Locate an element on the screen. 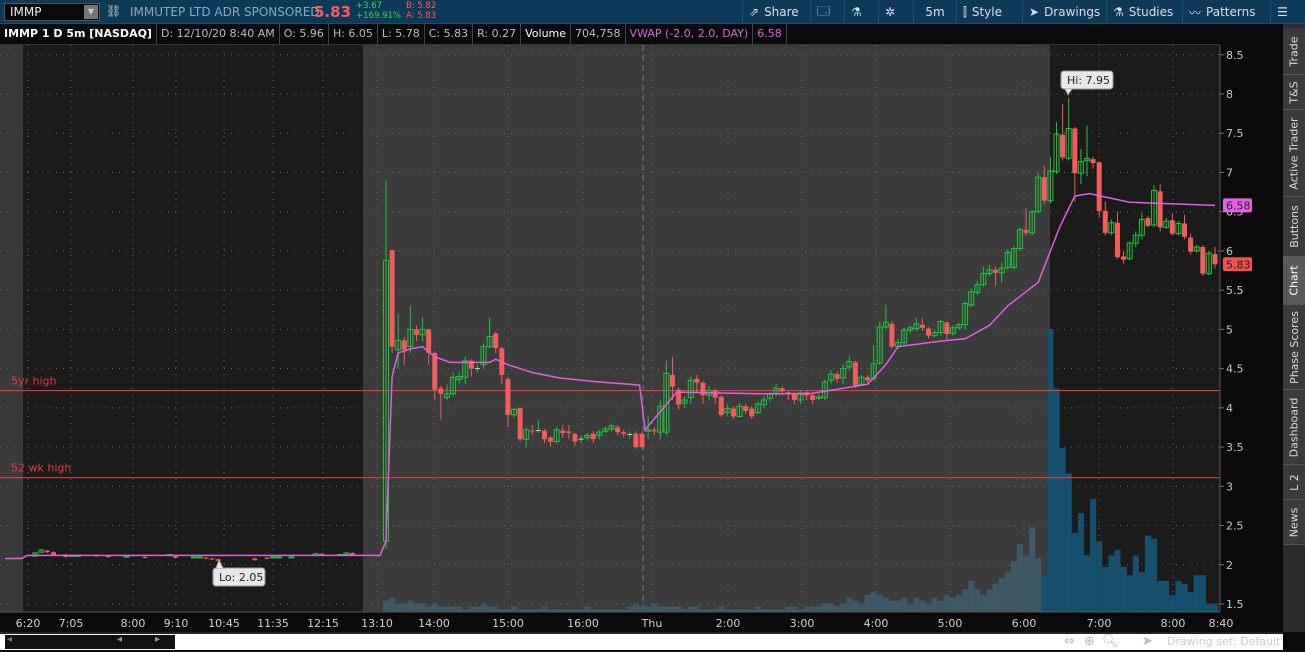 The height and width of the screenshot is (652, 1305). drawing-set: Drawing set: Default is located at coordinates (1223, 641).